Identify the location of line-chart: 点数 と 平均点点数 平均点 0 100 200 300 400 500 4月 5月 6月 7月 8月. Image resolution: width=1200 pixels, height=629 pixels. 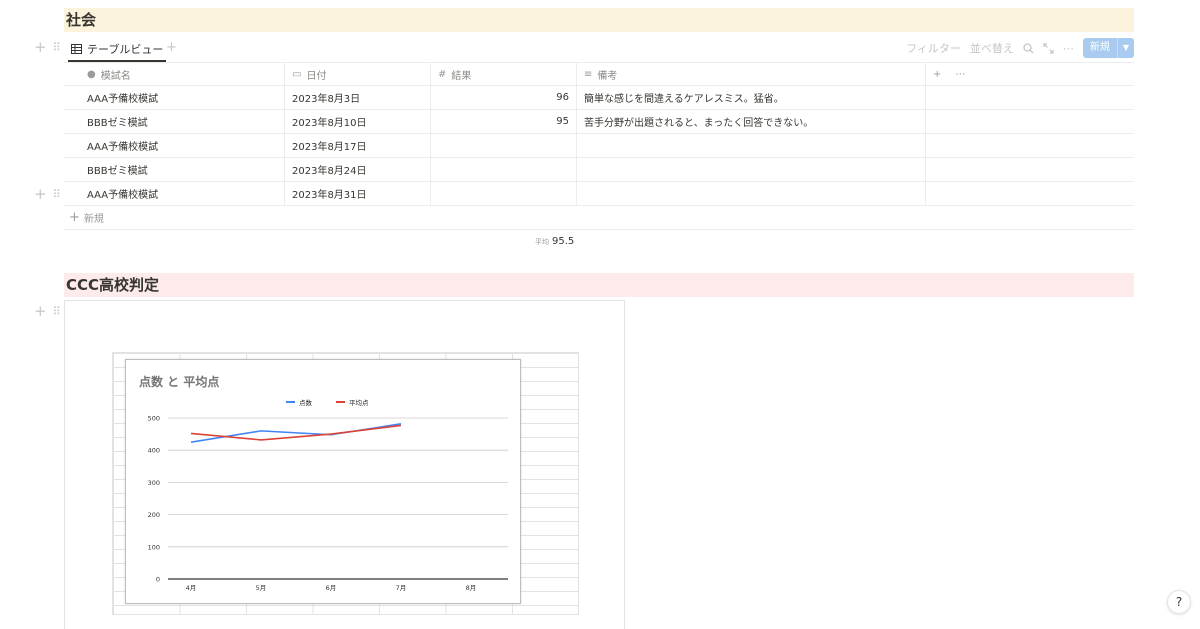
(323, 481).